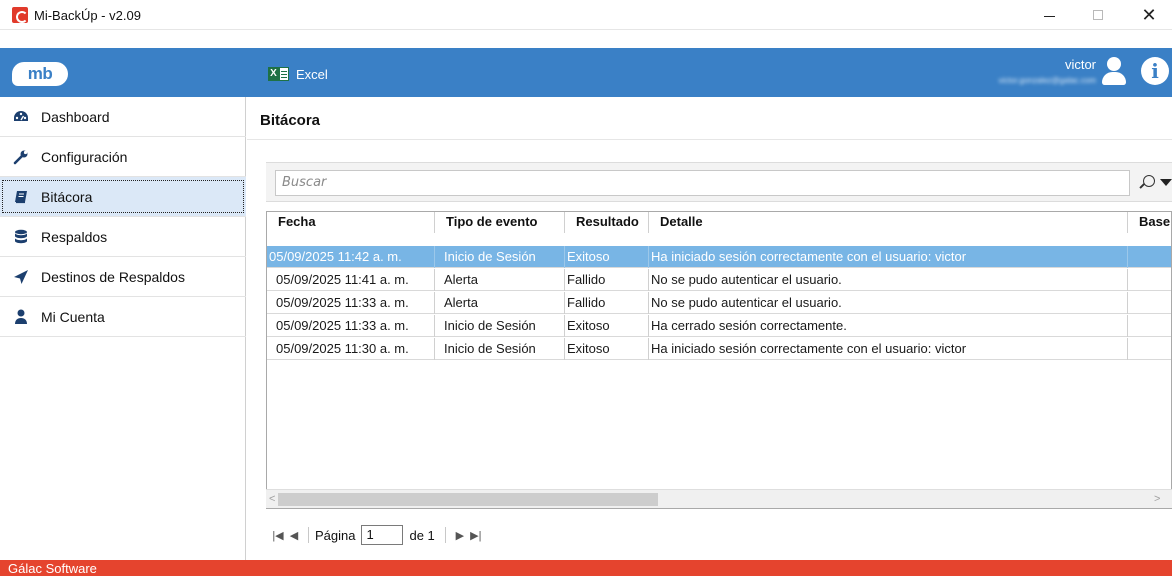 The width and height of the screenshot is (1172, 576). What do you see at coordinates (87, 15) in the screenshot?
I see `window-title: Mi-BackÚp - v2.09` at bounding box center [87, 15].